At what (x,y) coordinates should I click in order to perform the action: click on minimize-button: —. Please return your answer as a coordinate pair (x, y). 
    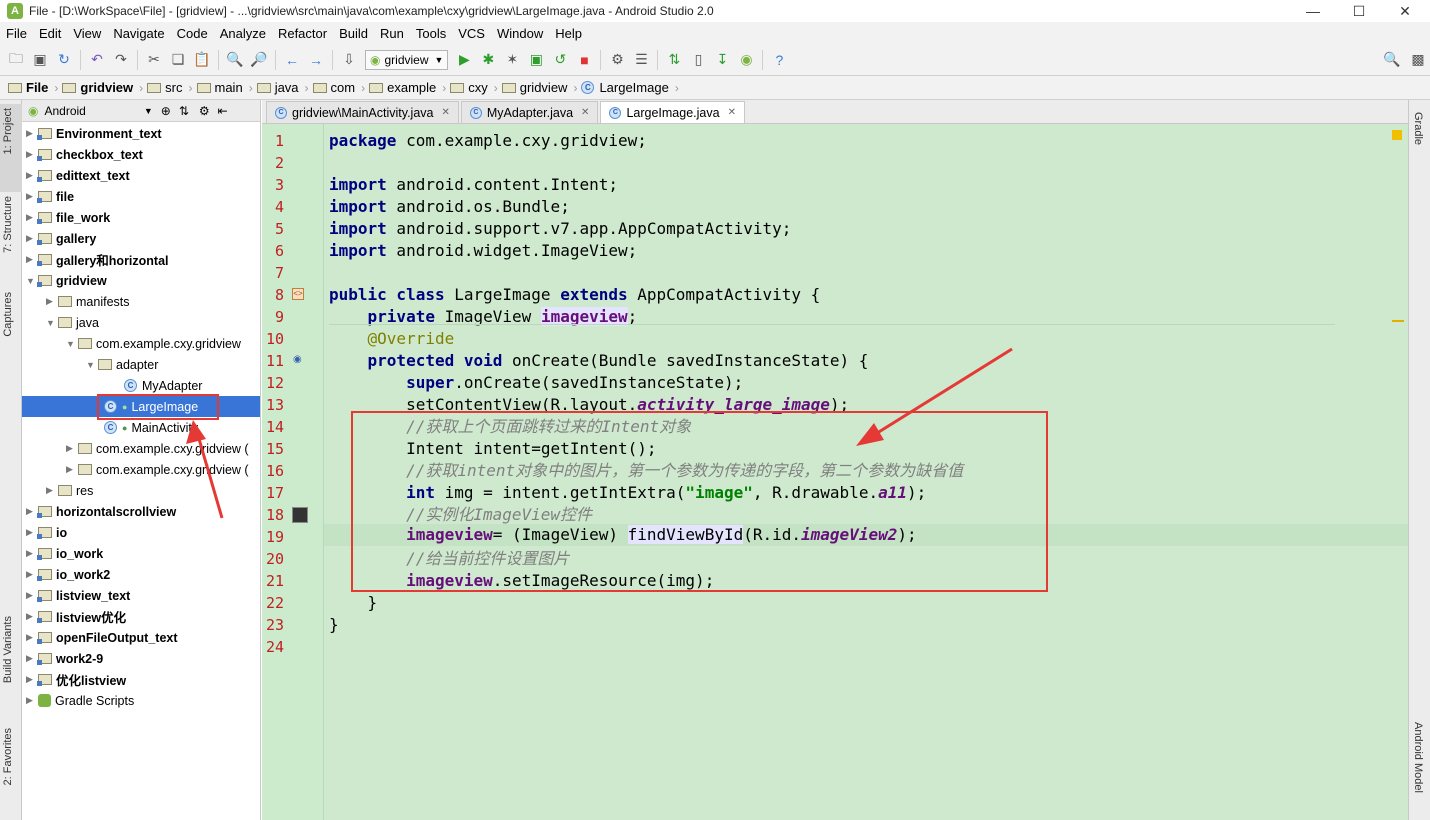
    Looking at the image, I should click on (1313, 11).